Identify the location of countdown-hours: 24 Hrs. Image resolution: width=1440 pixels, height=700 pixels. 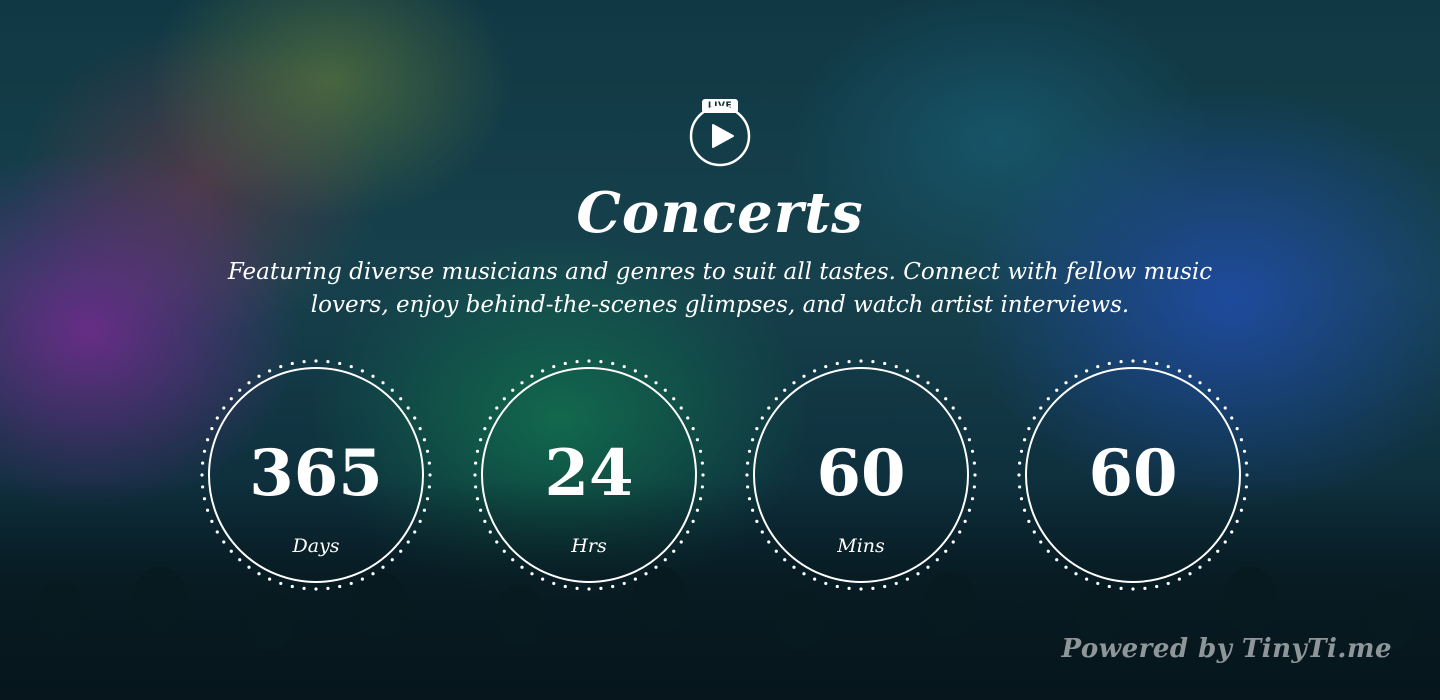
(589, 475).